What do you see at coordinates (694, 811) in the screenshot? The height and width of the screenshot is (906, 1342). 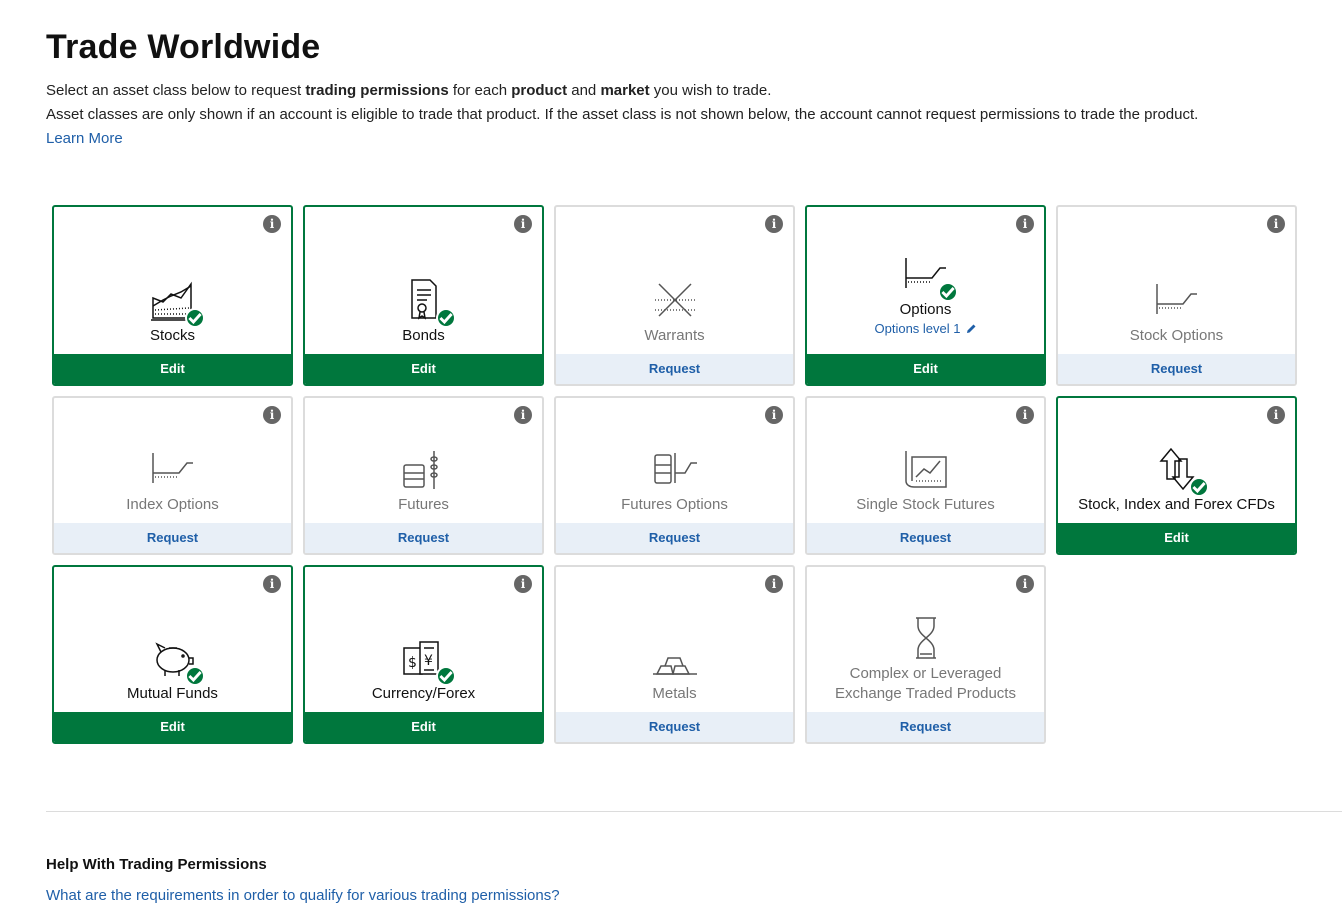 I see `section-divider` at bounding box center [694, 811].